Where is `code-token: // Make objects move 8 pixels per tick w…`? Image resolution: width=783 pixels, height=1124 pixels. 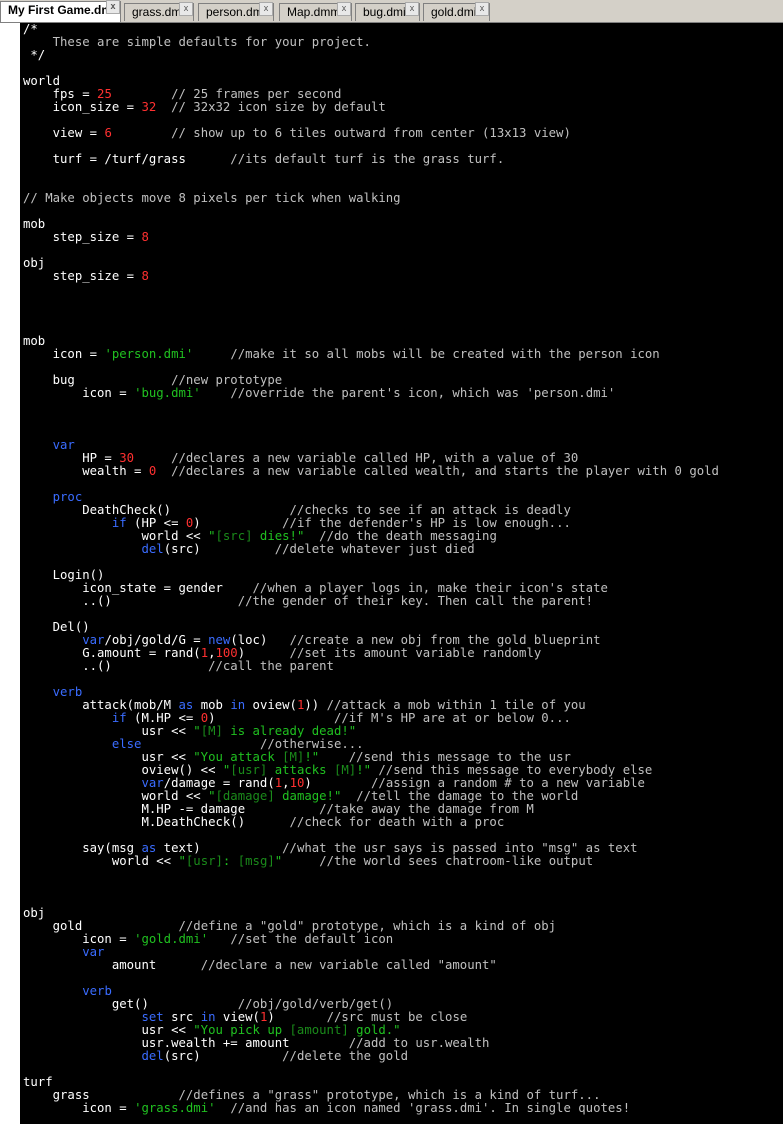
code-token: // Make objects move 8 pixels per tick w… is located at coordinates (212, 198).